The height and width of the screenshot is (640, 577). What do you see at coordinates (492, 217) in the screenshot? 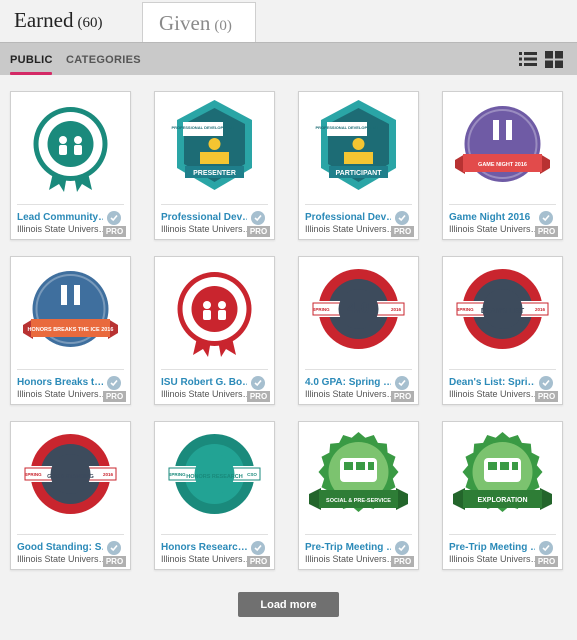
I see `badge-title: Game Night 2016` at bounding box center [492, 217].